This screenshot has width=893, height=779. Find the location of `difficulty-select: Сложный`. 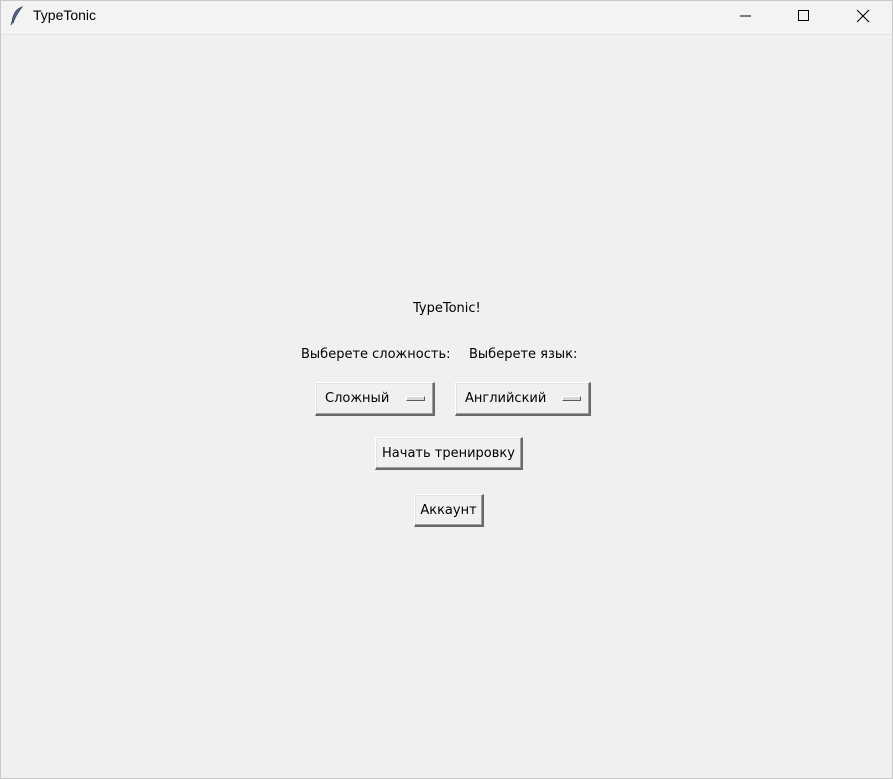

difficulty-select: Сложный is located at coordinates (375, 399).